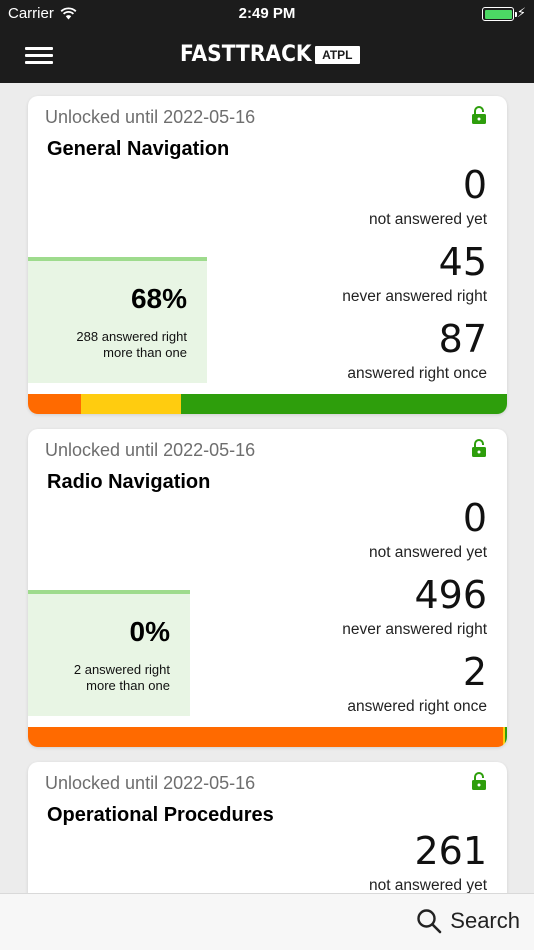 The width and height of the screenshot is (534, 950). Describe the element at coordinates (129, 482) in the screenshot. I see `subject-title: Radio Navigation` at that location.